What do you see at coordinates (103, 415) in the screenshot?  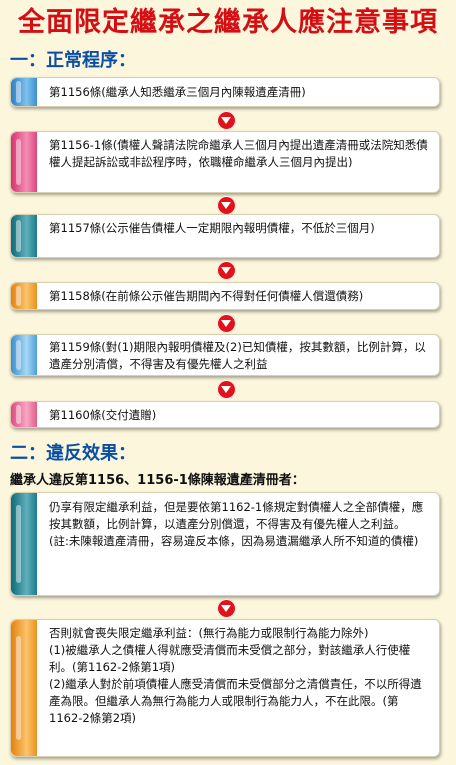 I see `step-text: 第1160條(交付遺贈)` at bounding box center [103, 415].